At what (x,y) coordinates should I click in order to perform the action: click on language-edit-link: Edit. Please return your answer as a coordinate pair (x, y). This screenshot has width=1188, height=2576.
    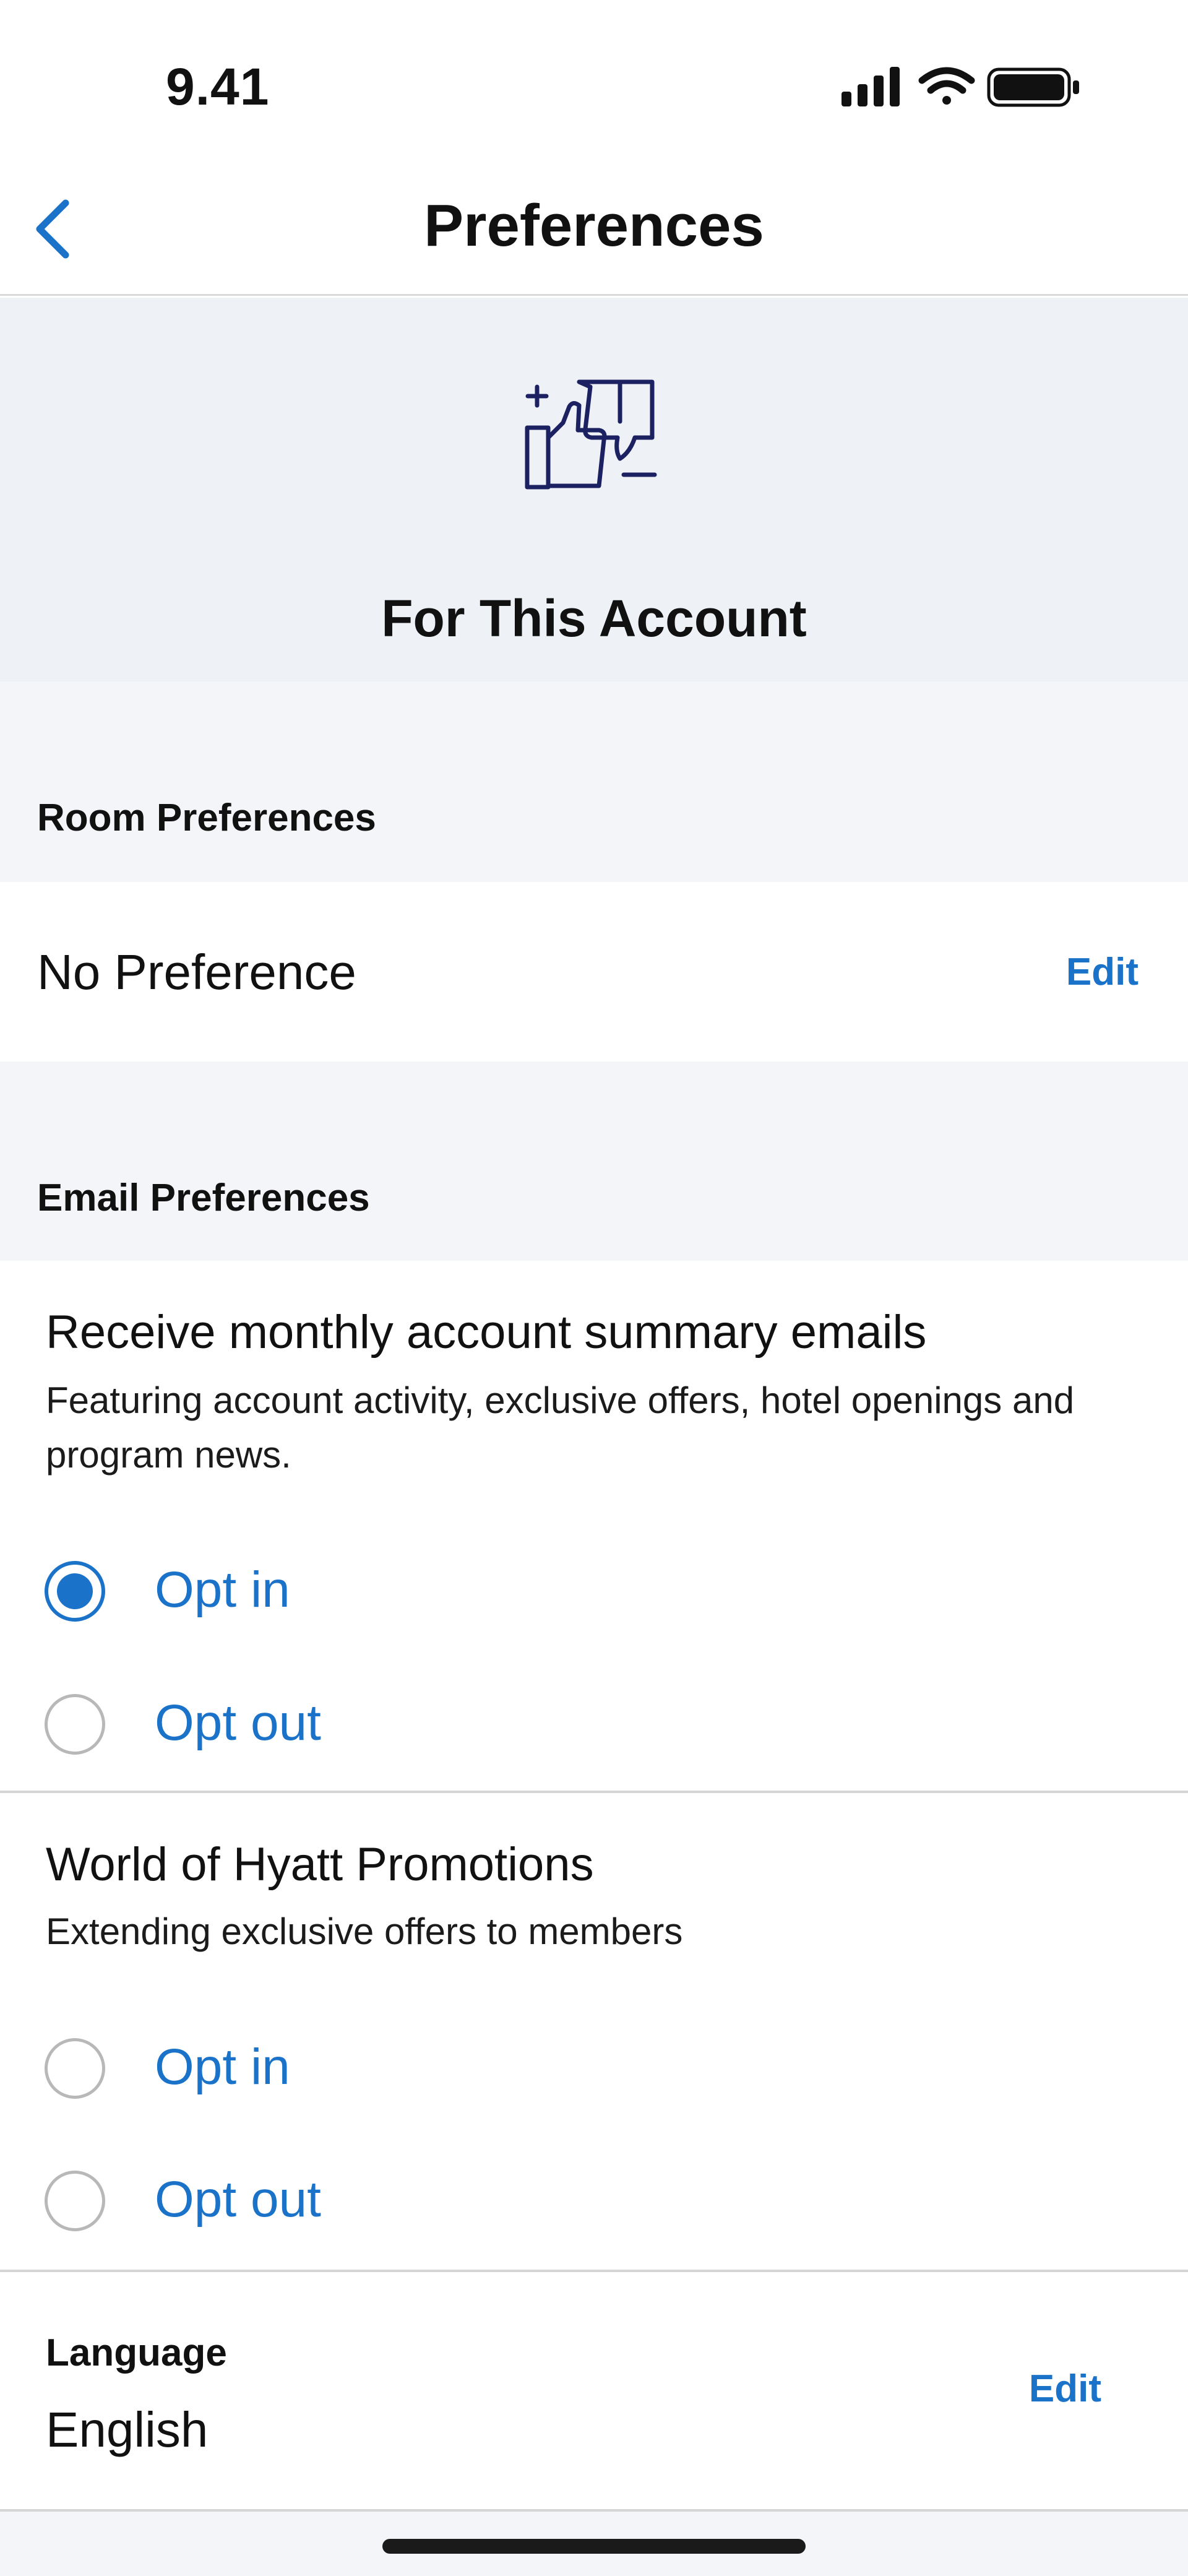
    Looking at the image, I should click on (1065, 2389).